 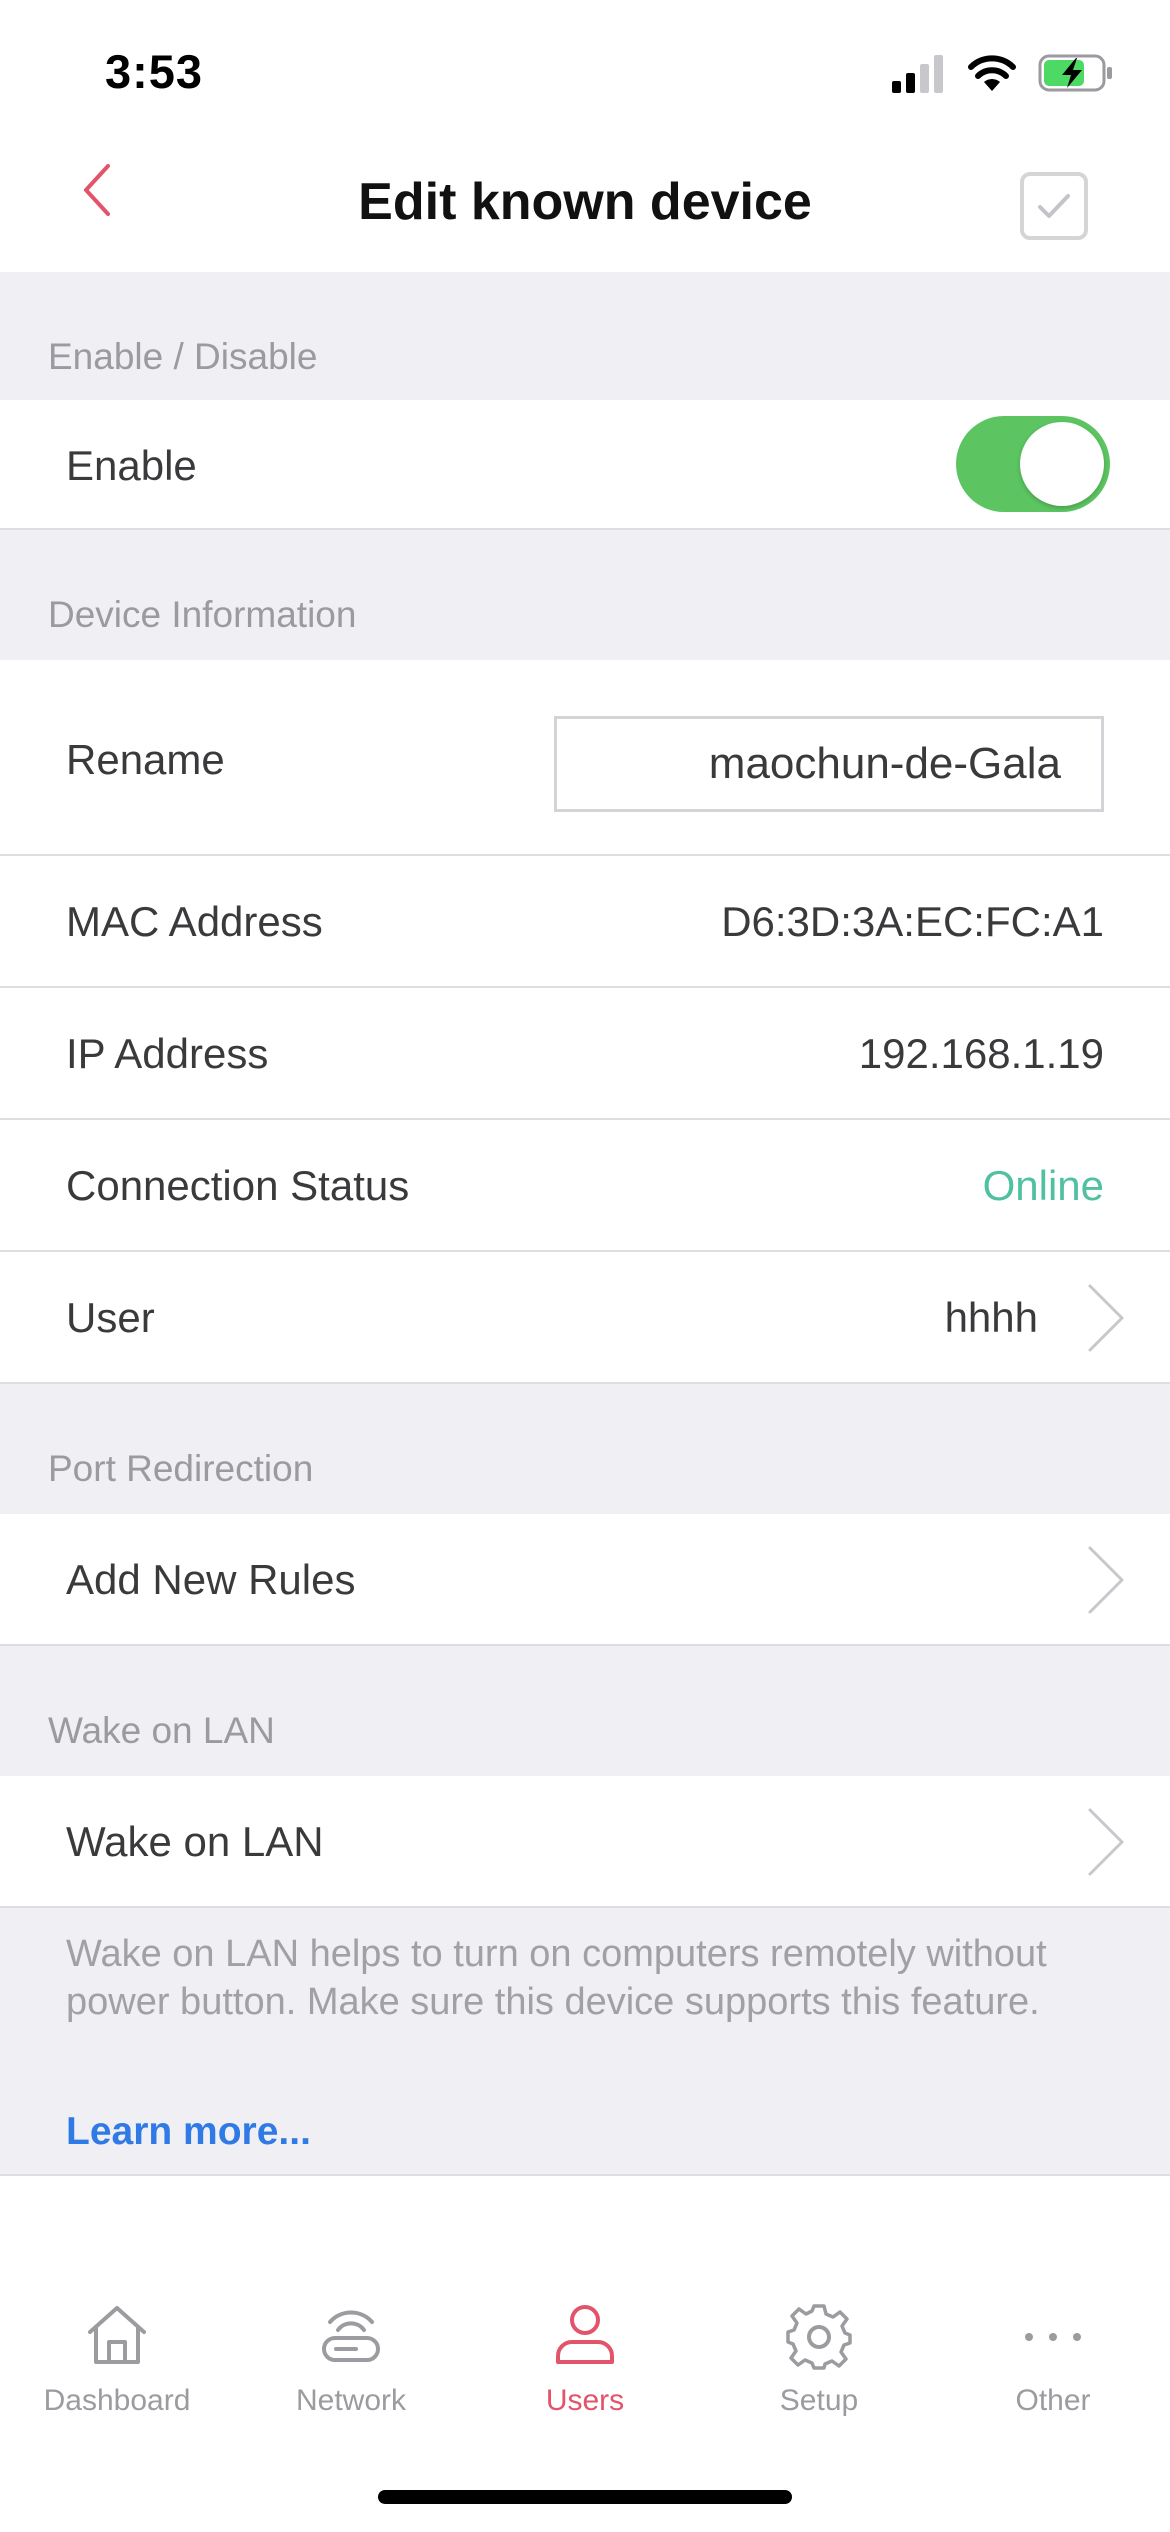 I want to click on rename-label: Rename, so click(x=145, y=759).